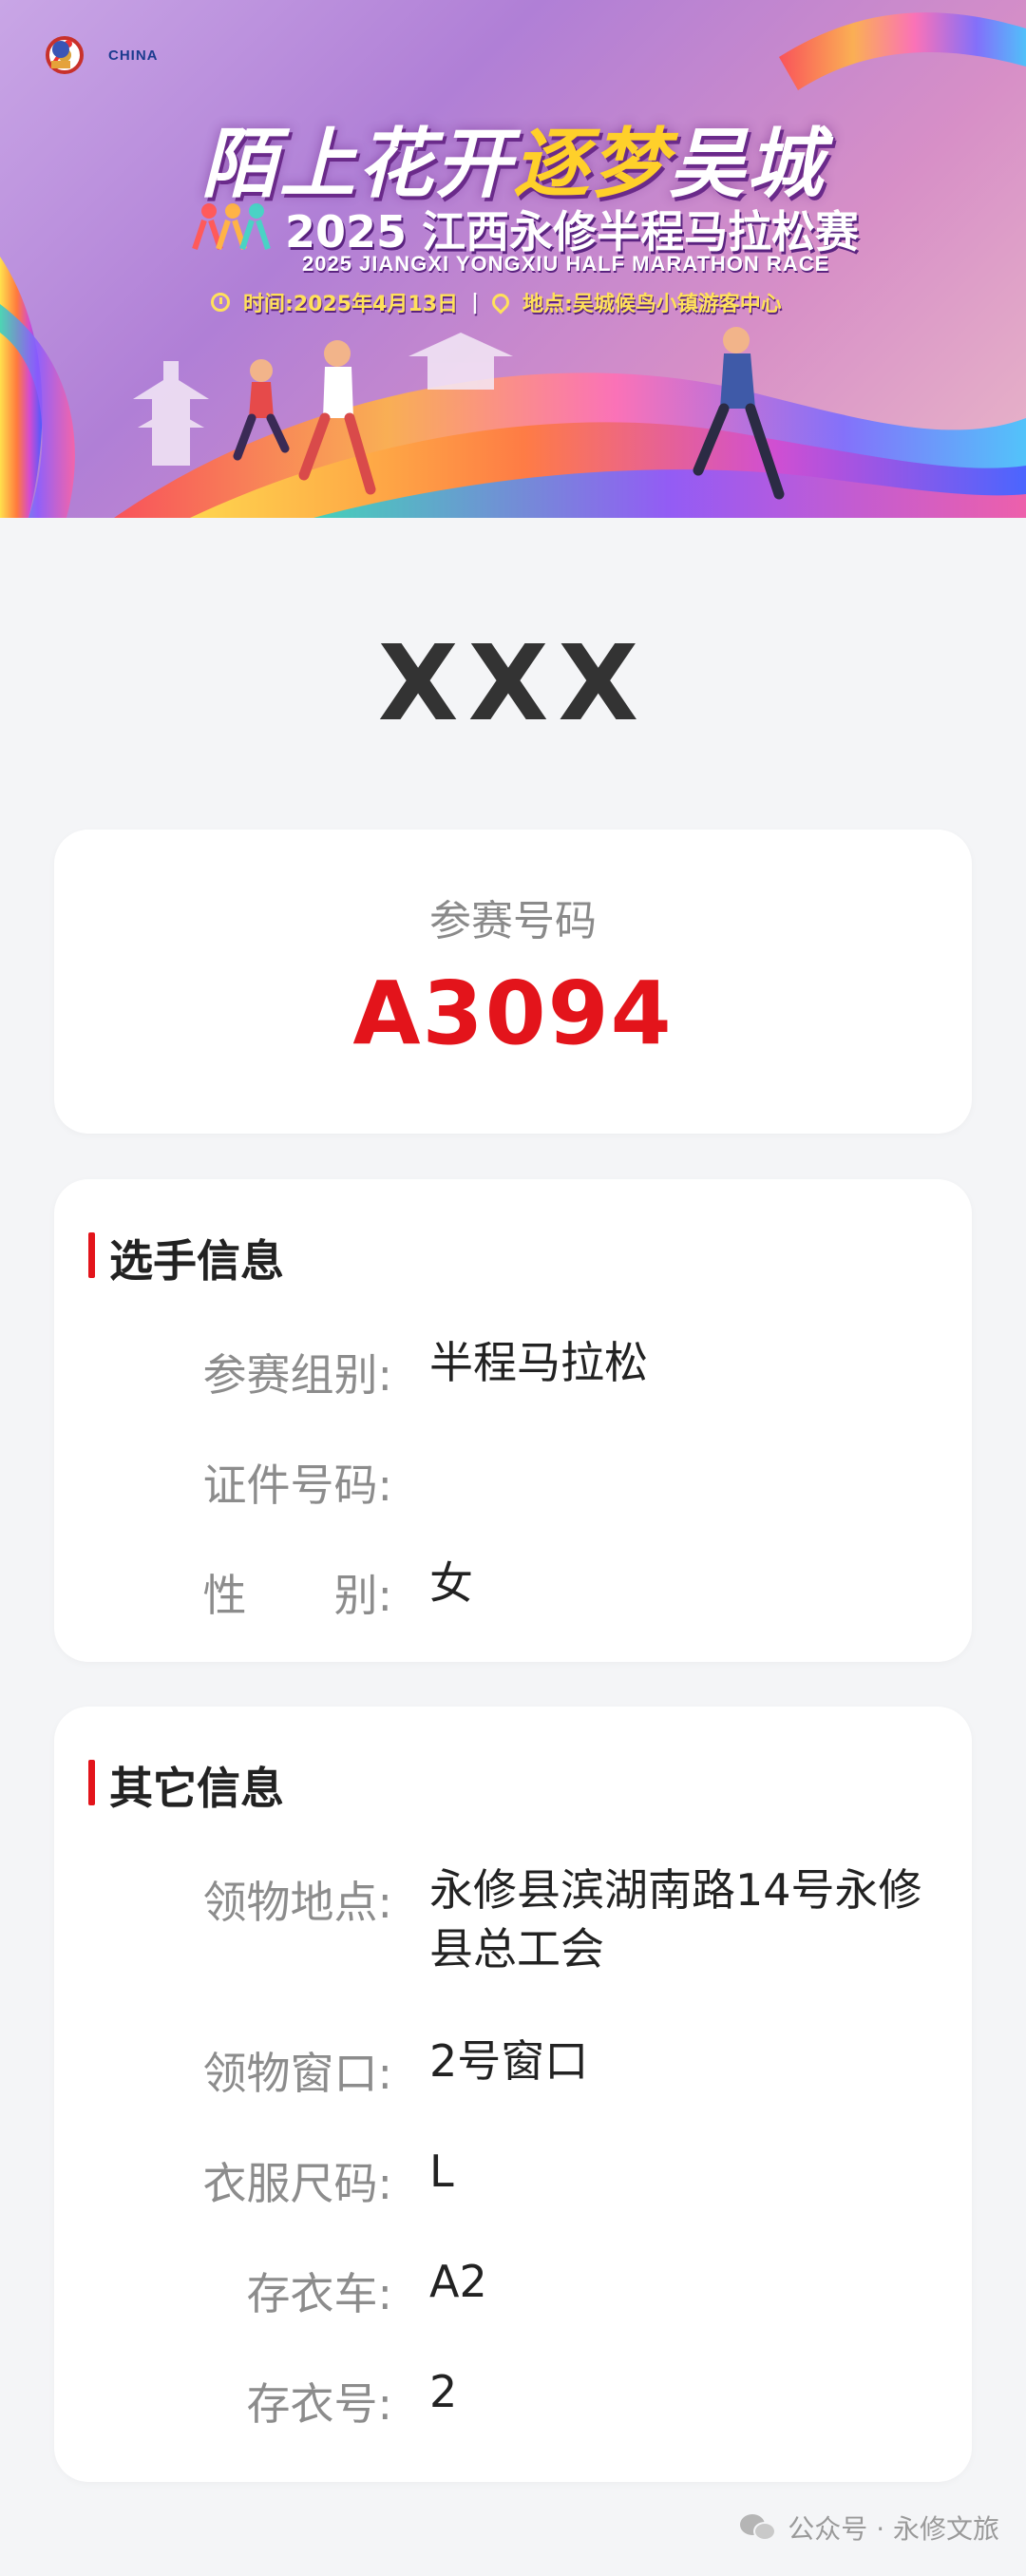 This screenshot has height=2576, width=1026. I want to click on pickup-window-label: 领物窗口:, so click(297, 2073).